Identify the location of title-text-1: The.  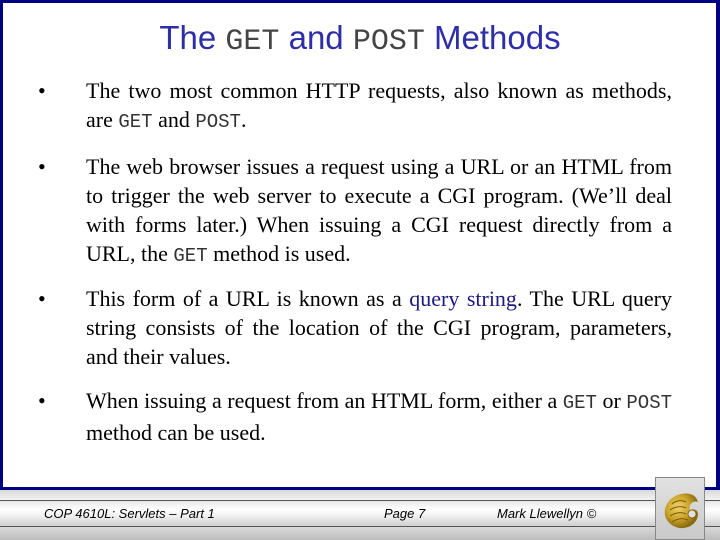
(192, 37).